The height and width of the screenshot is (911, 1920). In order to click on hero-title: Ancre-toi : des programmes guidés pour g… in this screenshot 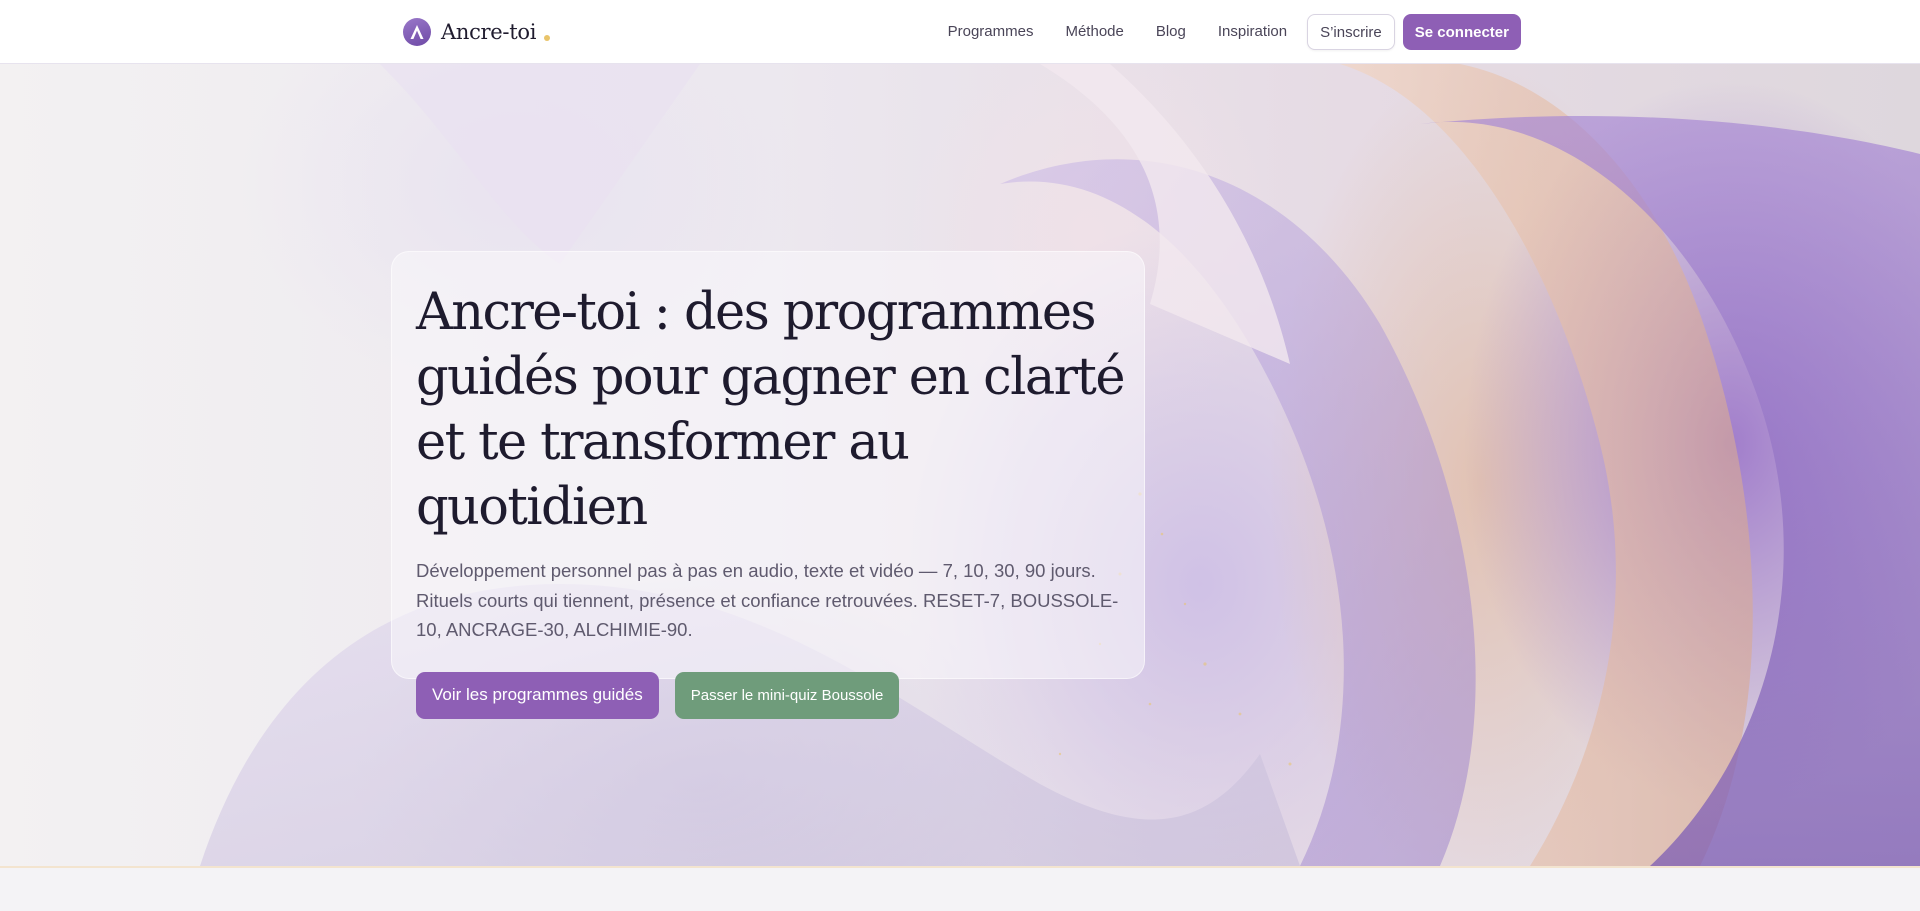, I will do `click(771, 410)`.